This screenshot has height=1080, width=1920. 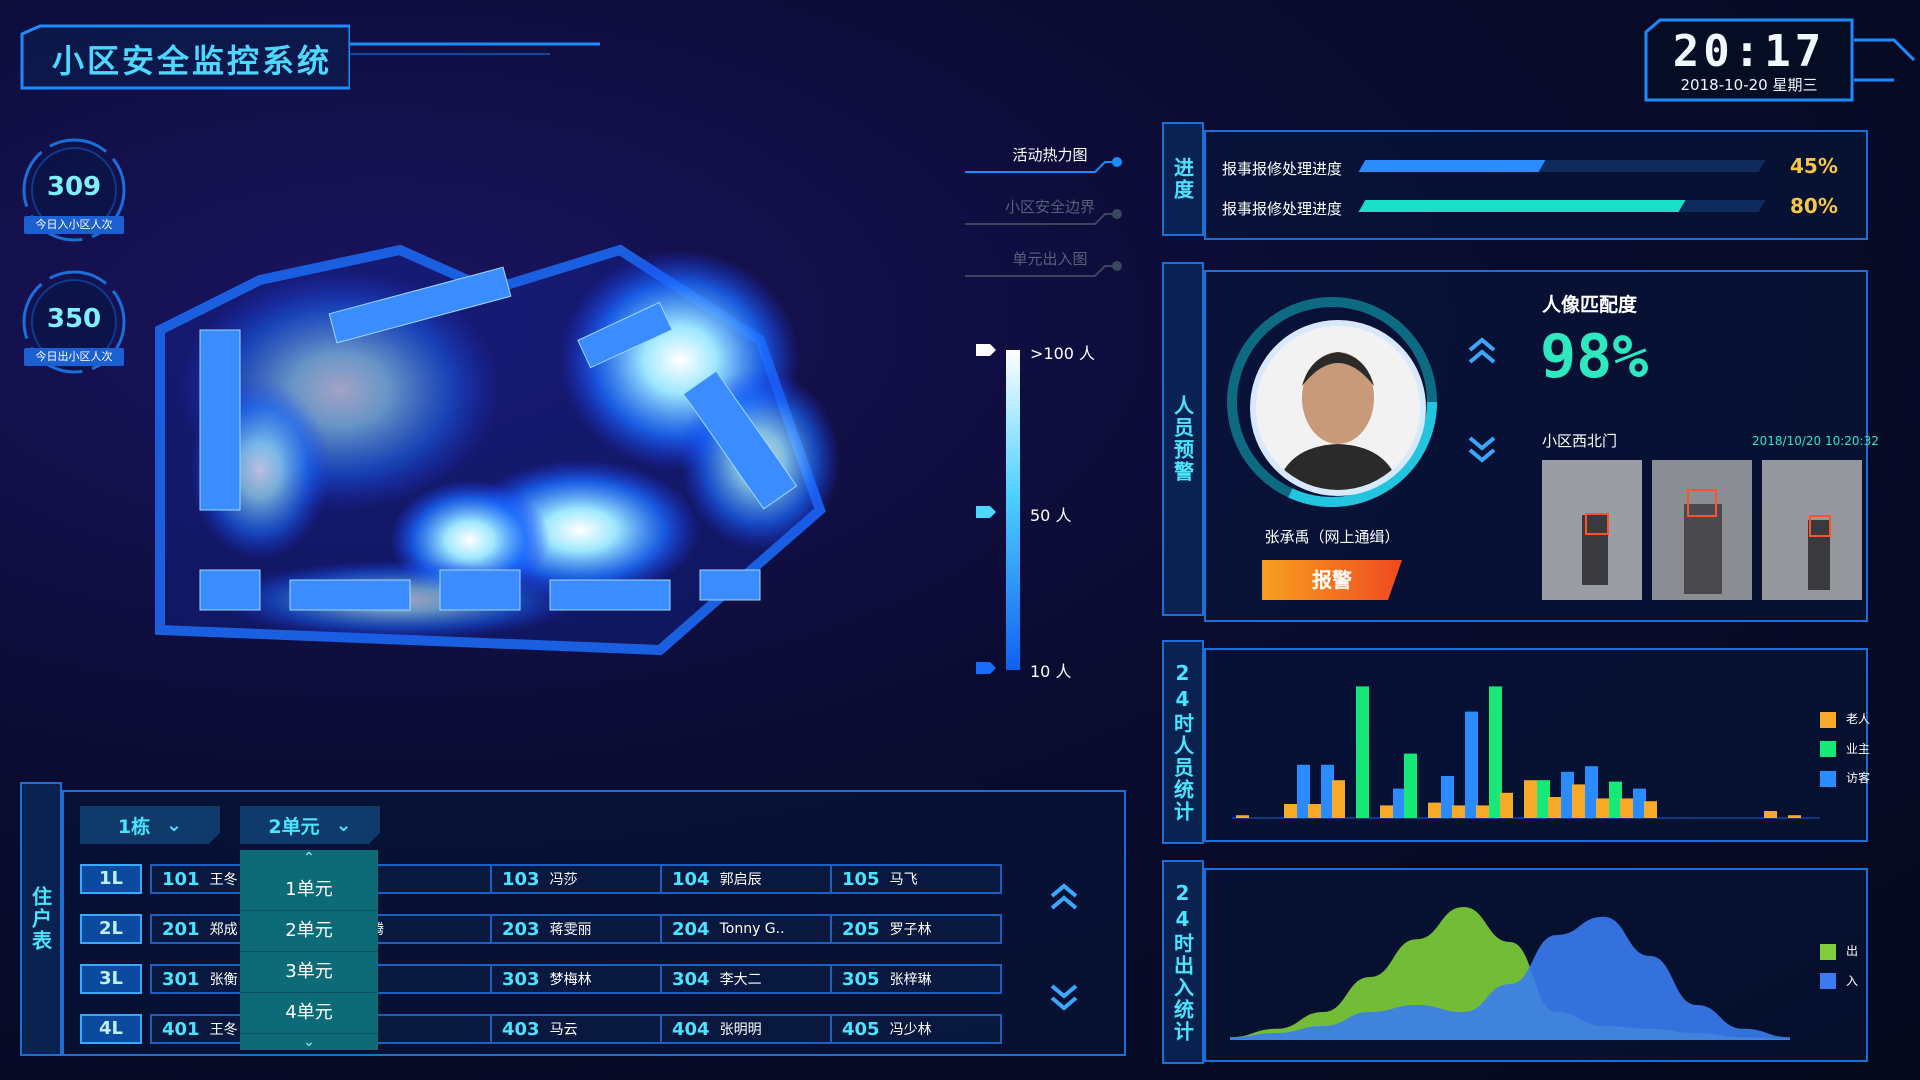 What do you see at coordinates (74, 187) in the screenshot?
I see `entry-count: 309` at bounding box center [74, 187].